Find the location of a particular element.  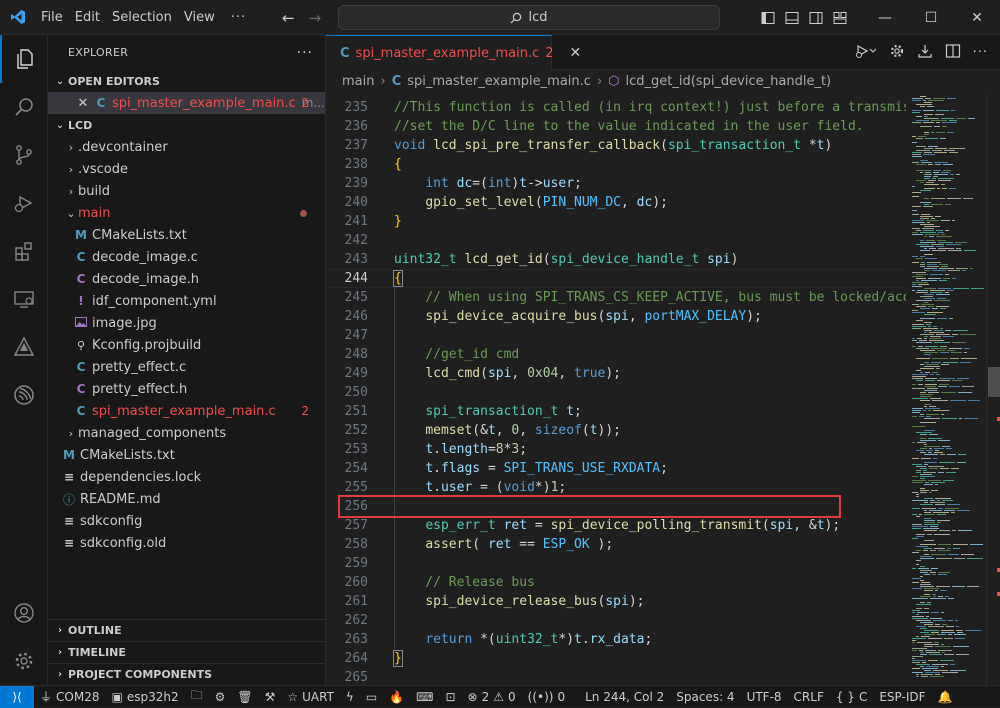

file-readme: ⓘ README.md is located at coordinates (186, 499).